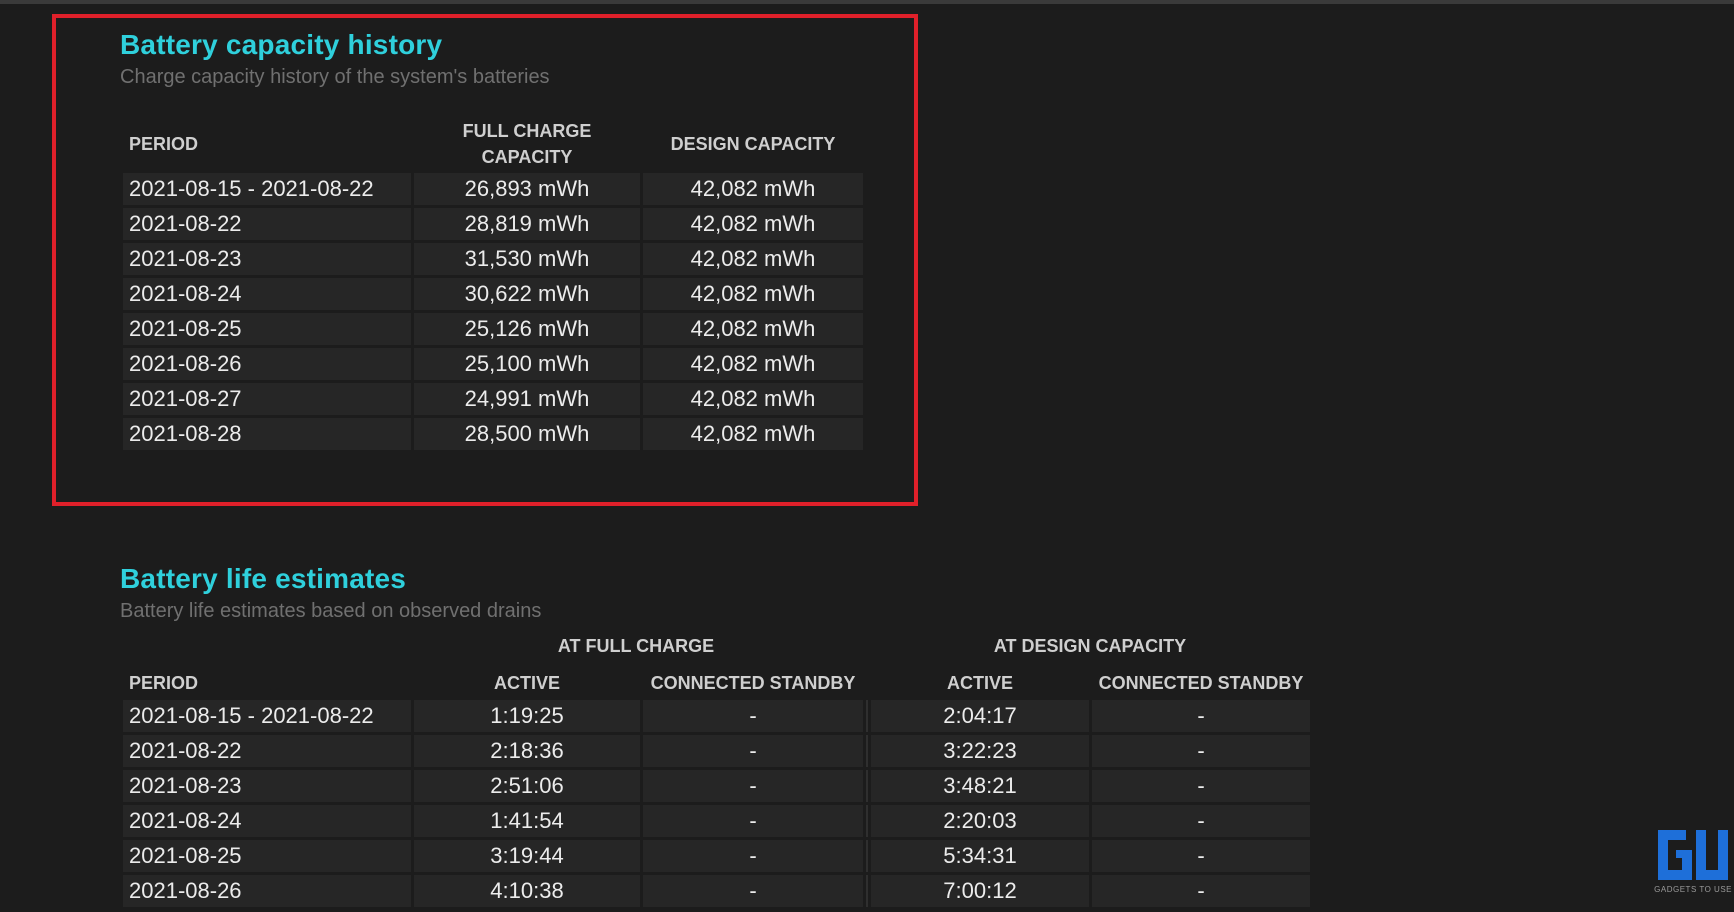 The width and height of the screenshot is (1734, 912). Describe the element at coordinates (527, 364) in the screenshot. I see `row-full-charge-capacity: 25,100 mWh` at that location.